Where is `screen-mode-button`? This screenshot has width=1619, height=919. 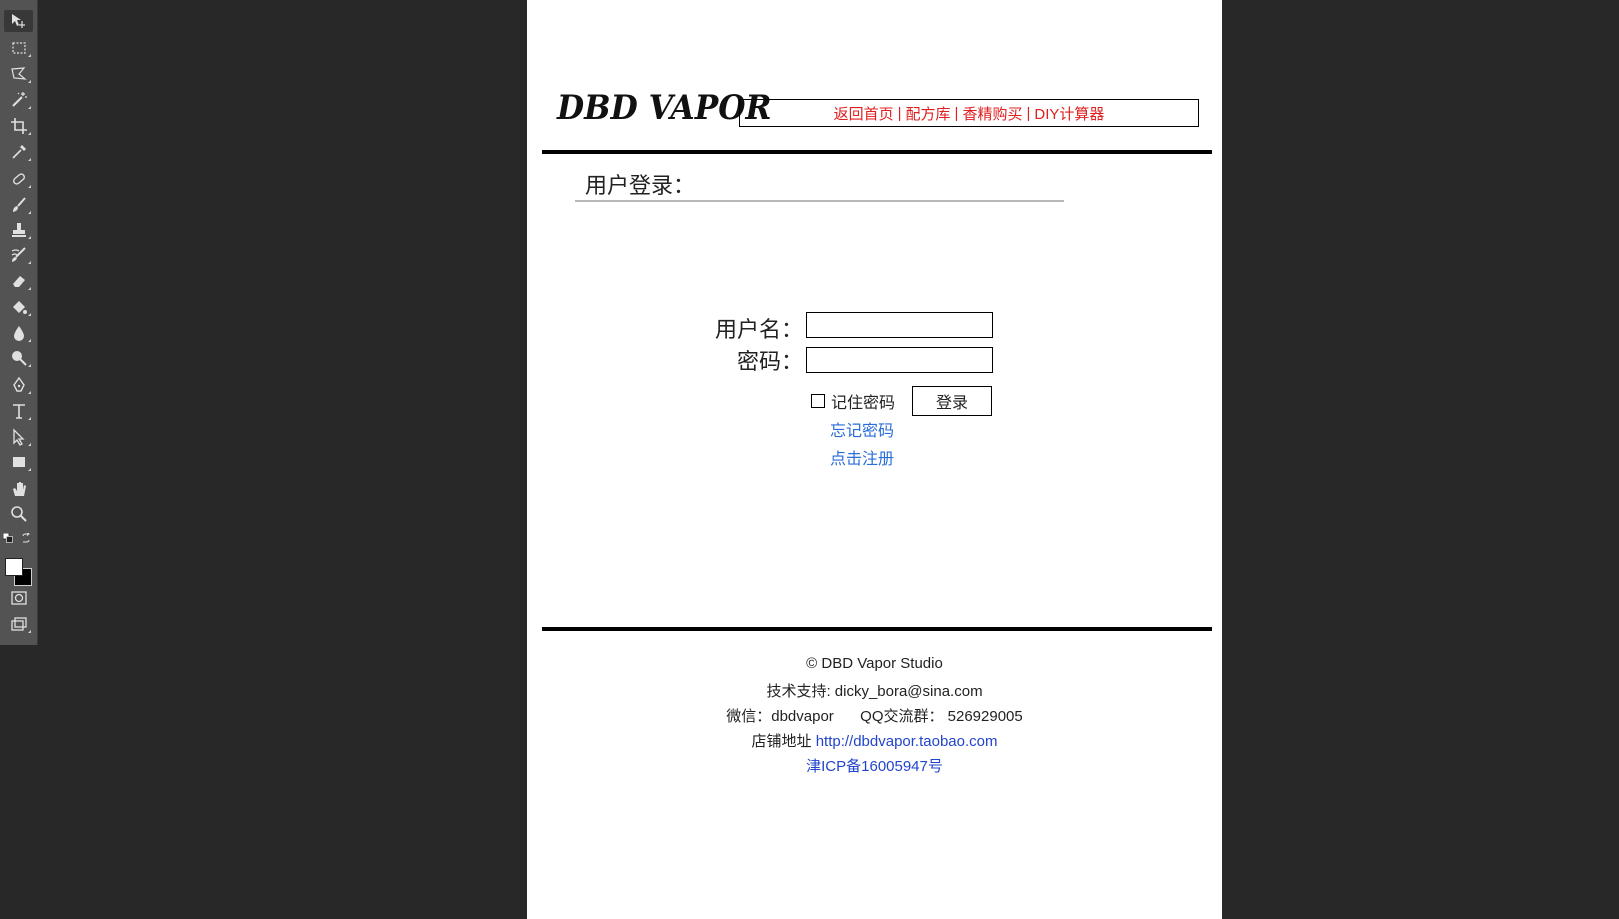
screen-mode-button is located at coordinates (18, 624).